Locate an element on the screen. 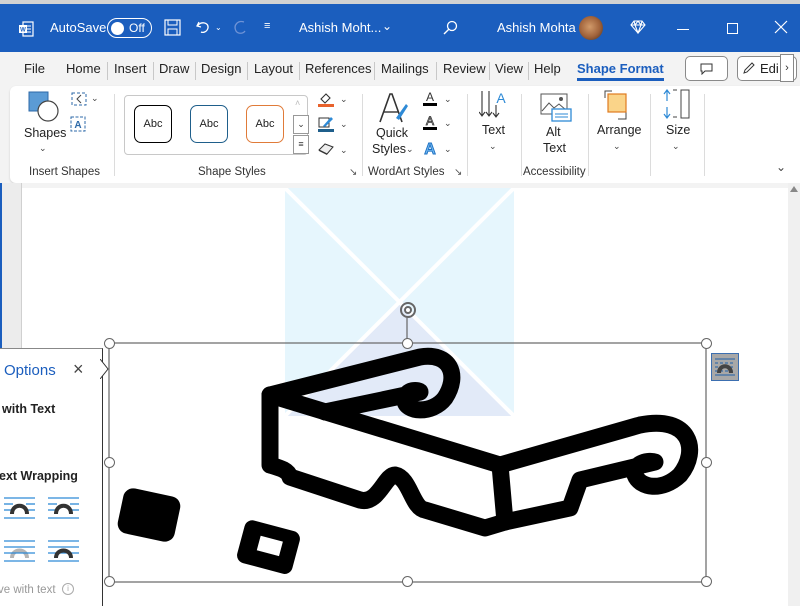 The image size is (800, 606). resize-handle-br is located at coordinates (706, 581).